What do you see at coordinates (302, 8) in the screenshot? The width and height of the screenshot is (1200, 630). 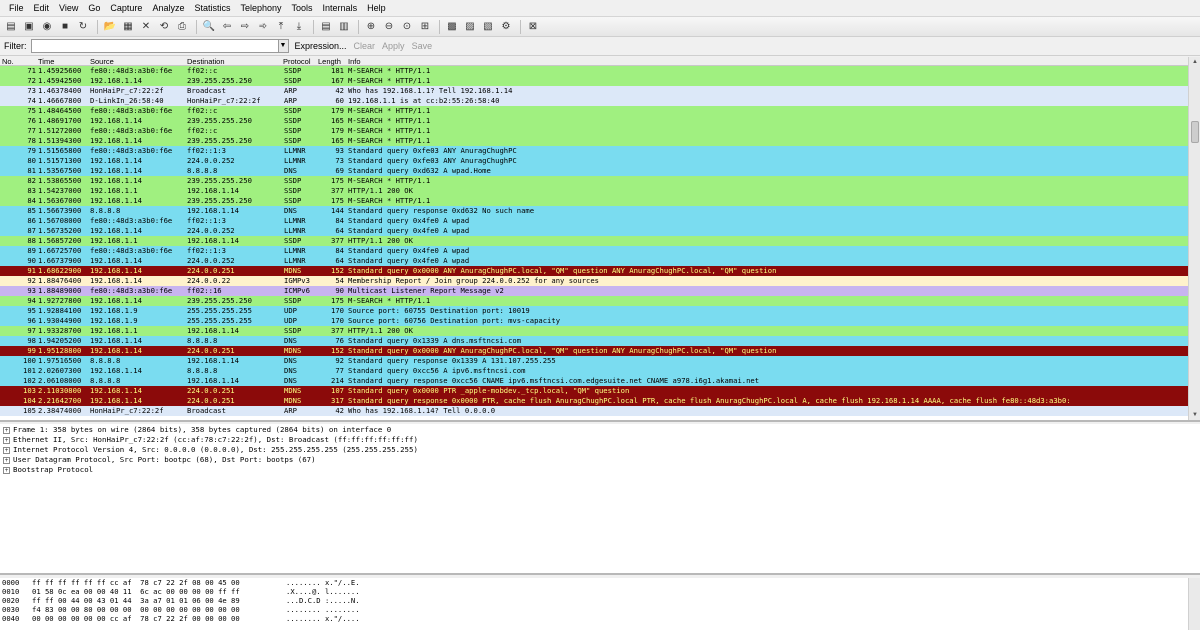 I see `menu-tools: Tools` at bounding box center [302, 8].